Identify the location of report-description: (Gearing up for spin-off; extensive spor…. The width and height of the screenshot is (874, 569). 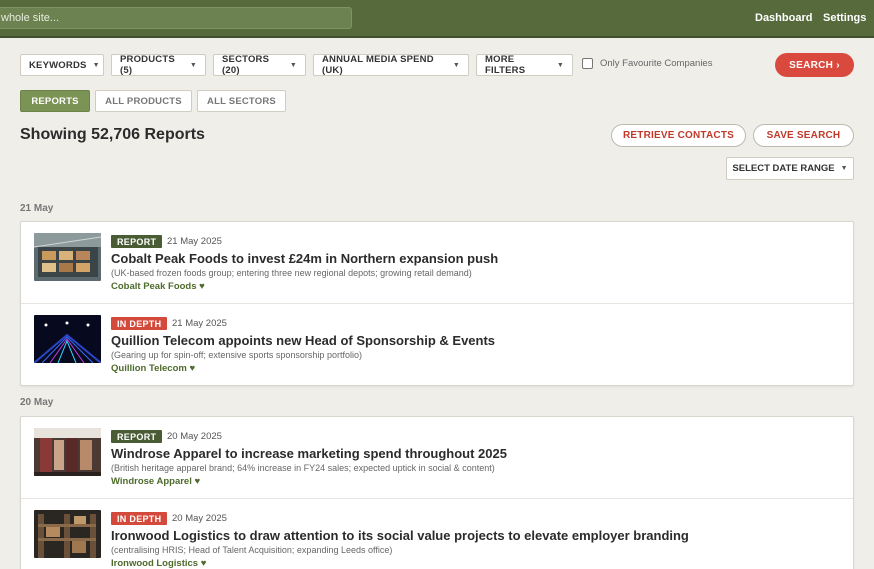
(236, 355).